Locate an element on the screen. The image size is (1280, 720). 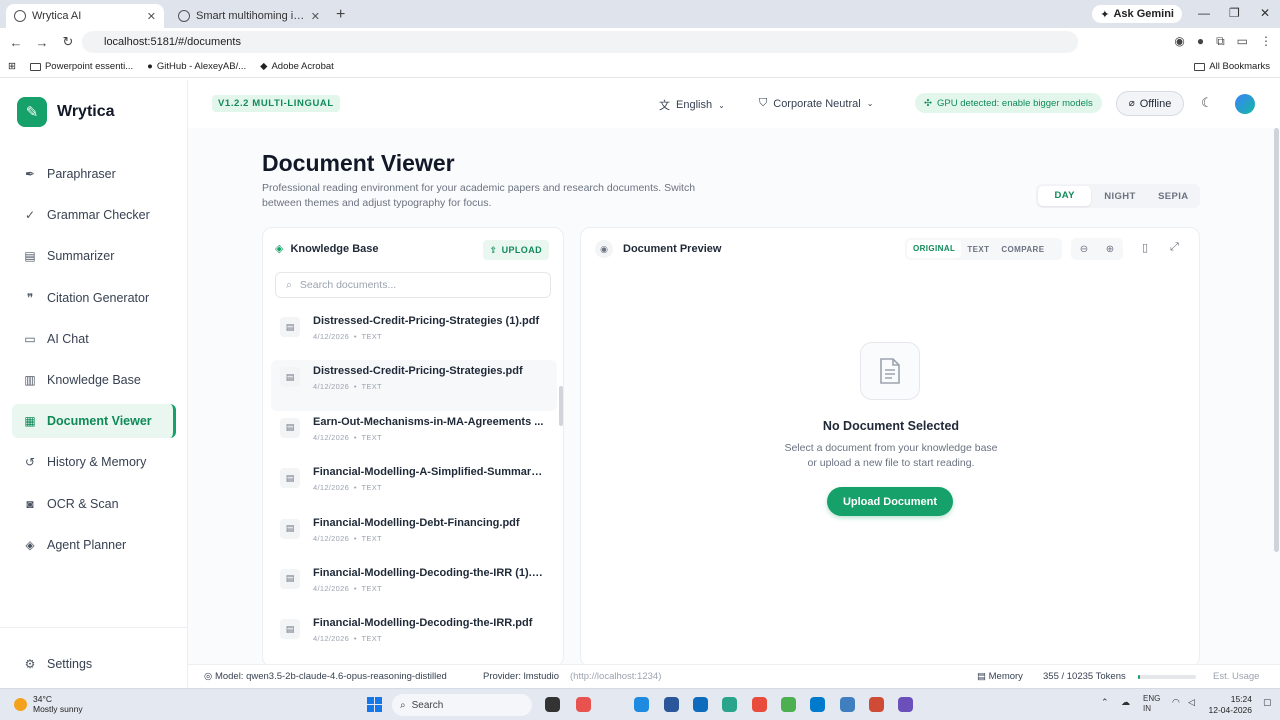
sidebar-item-settings: ⚙ Settings is located at coordinates (94, 664).